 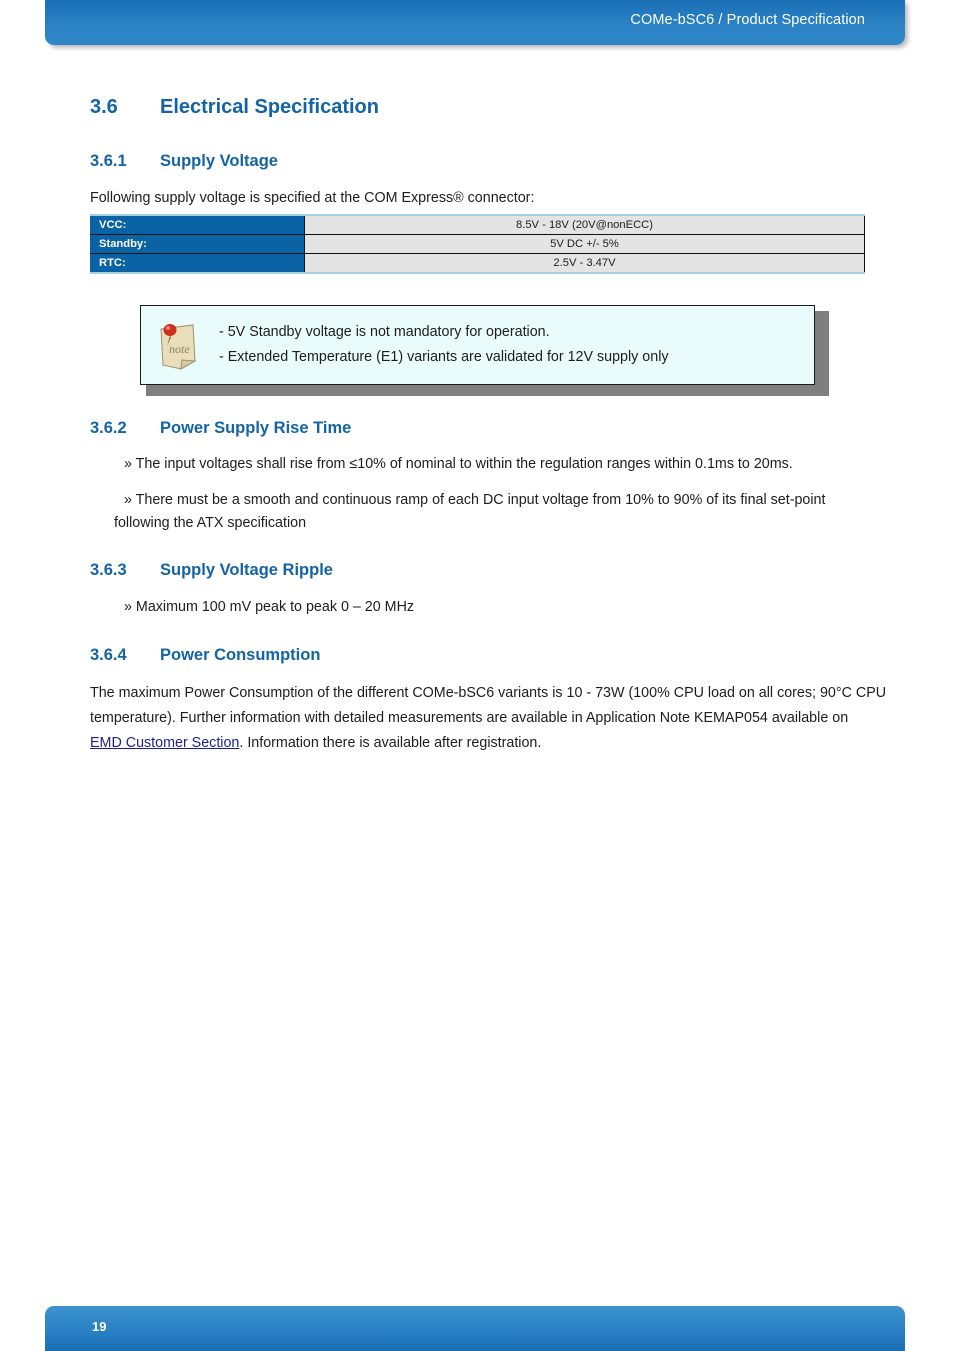 I want to click on table-cell-key: RTC:, so click(x=197, y=263).